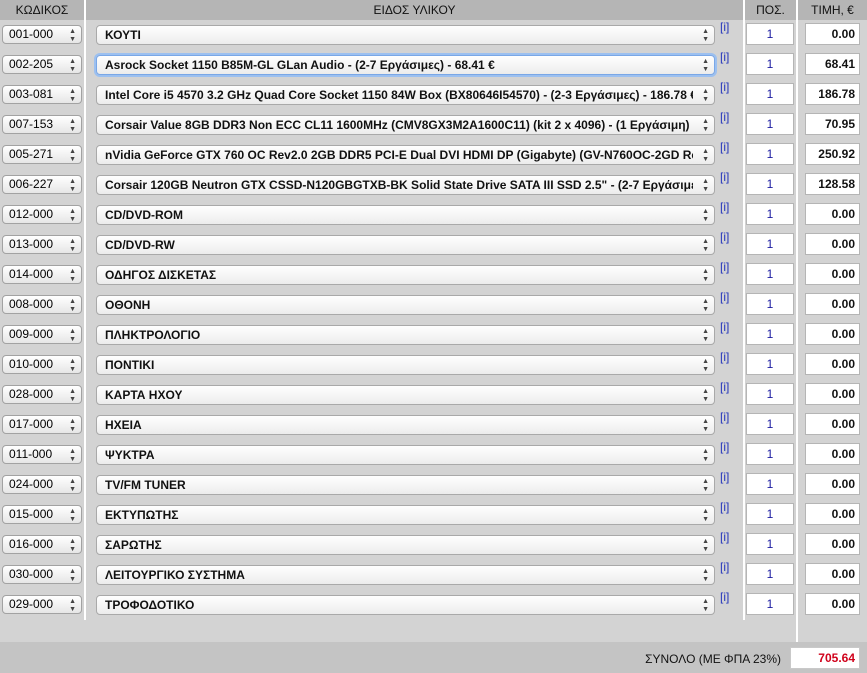 Image resolution: width=867 pixels, height=673 pixels. Describe the element at coordinates (832, 454) in the screenshot. I see `price-field: 0.00` at that location.